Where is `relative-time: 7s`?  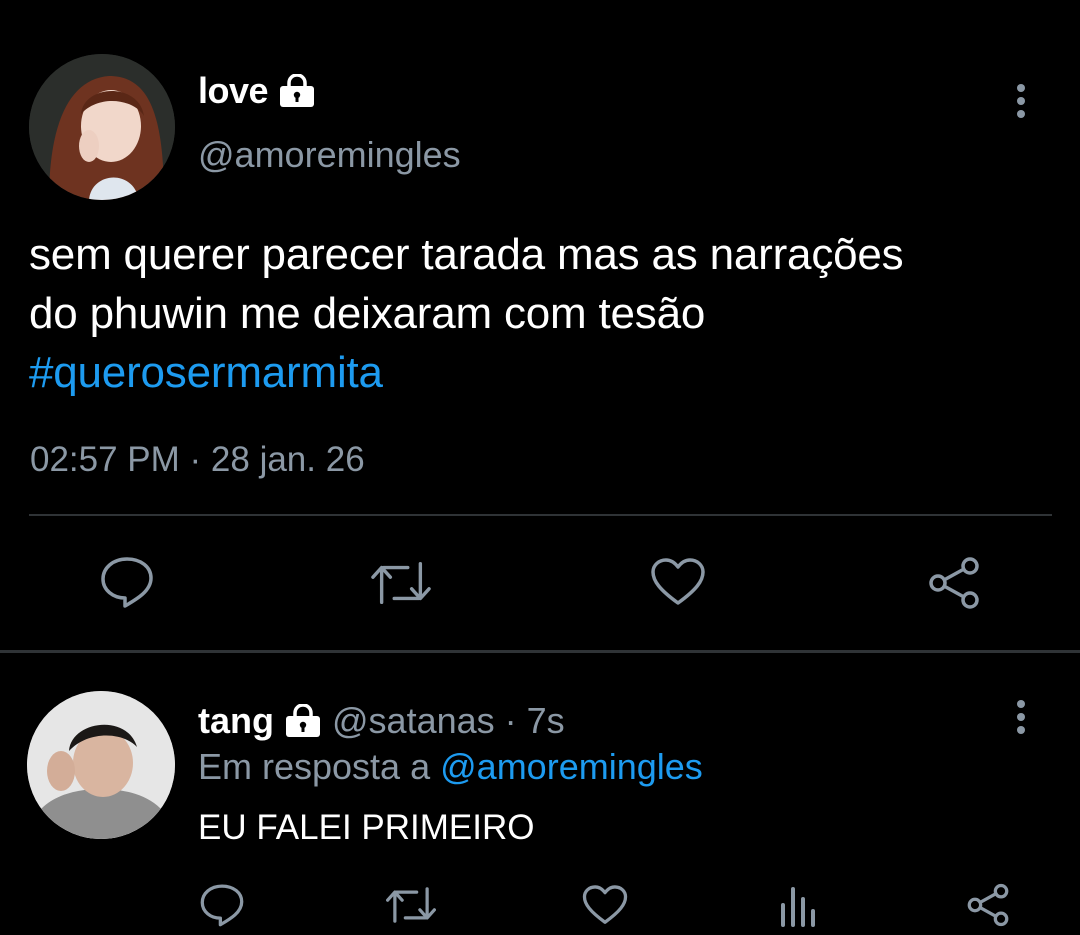 relative-time: 7s is located at coordinates (545, 720).